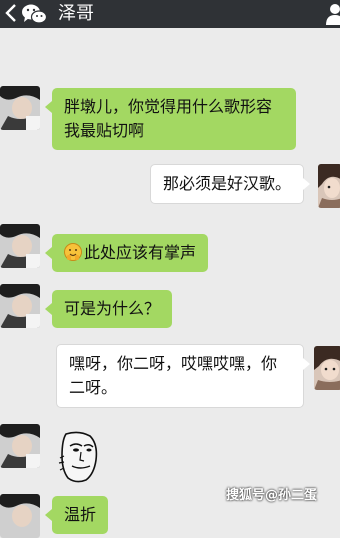 Image resolution: width=340 pixels, height=538 pixels. What do you see at coordinates (11, 13) in the screenshot?
I see `chevron-left-icon` at bounding box center [11, 13].